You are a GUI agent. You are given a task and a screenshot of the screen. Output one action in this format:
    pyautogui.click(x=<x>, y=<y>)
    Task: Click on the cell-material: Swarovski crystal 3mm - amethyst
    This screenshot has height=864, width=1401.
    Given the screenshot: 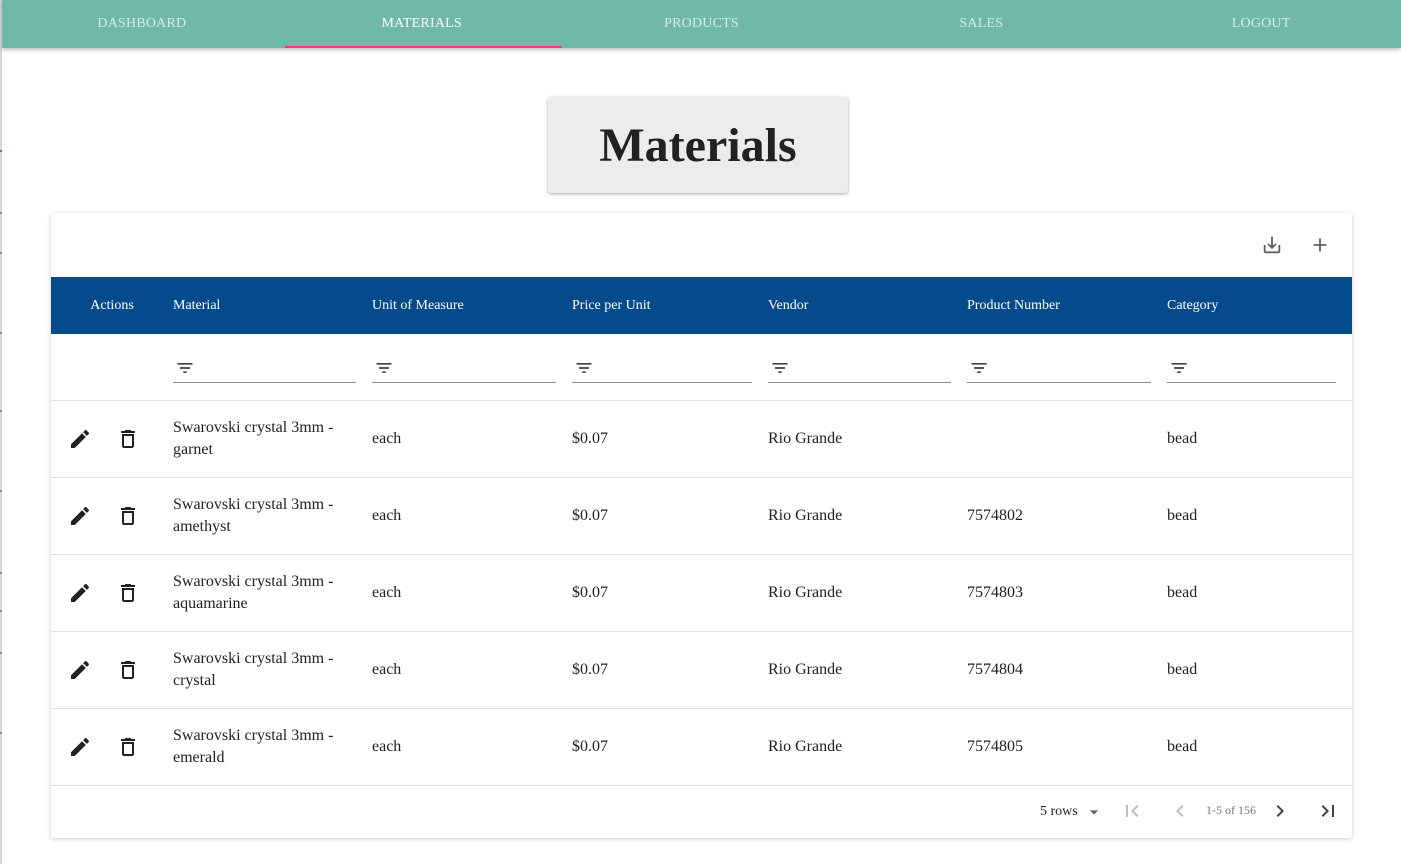 What is the action you would take?
    pyautogui.click(x=253, y=515)
    